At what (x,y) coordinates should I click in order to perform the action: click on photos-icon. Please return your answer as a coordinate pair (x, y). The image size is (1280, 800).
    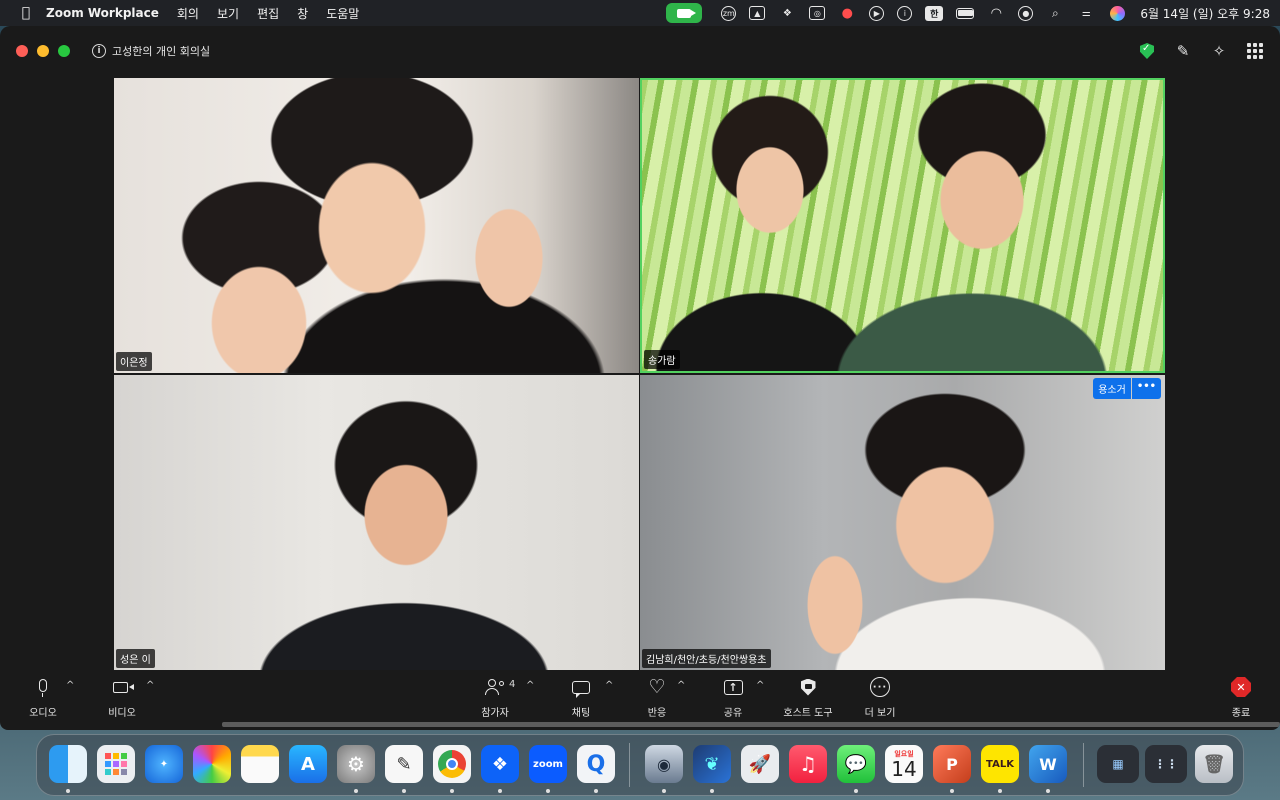
    Looking at the image, I should click on (212, 764).